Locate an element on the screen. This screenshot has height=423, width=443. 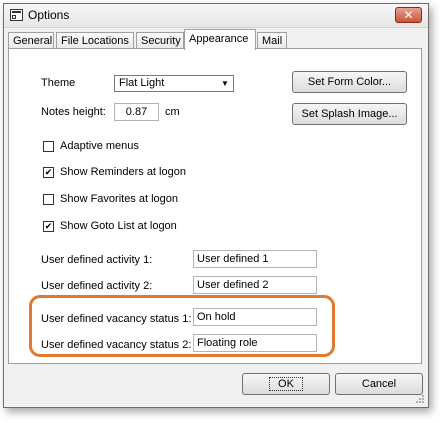
tab-security: Security is located at coordinates (160, 40).